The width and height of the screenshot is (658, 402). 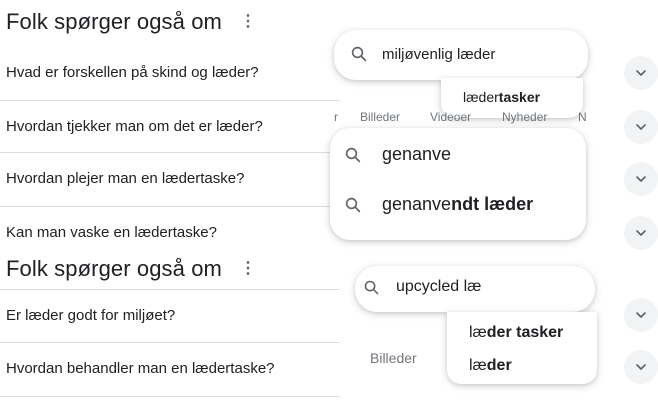 I want to click on paa-question: Hvordan behandler man en lædertaske?, so click(x=140, y=368).